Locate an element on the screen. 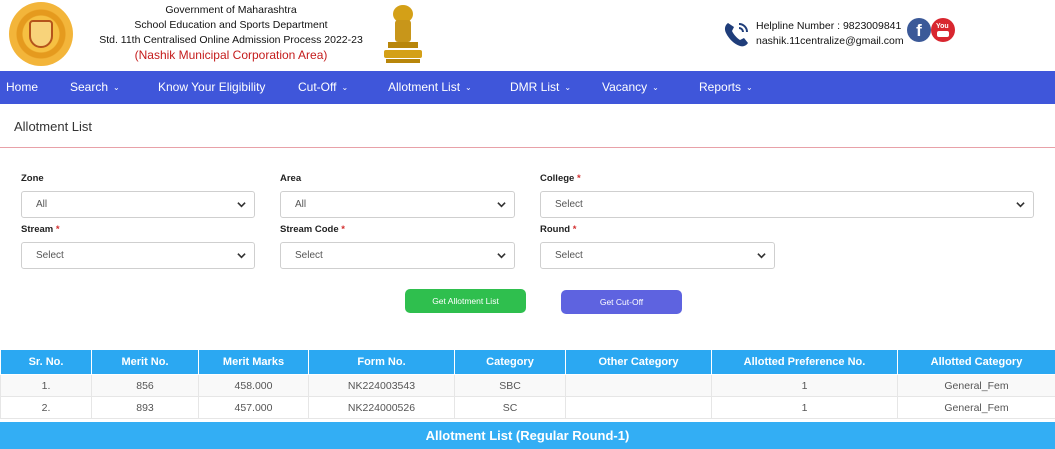 The width and height of the screenshot is (1055, 449). allotment-round-banner: Allotment List (Regular Round-1) is located at coordinates (527, 435).